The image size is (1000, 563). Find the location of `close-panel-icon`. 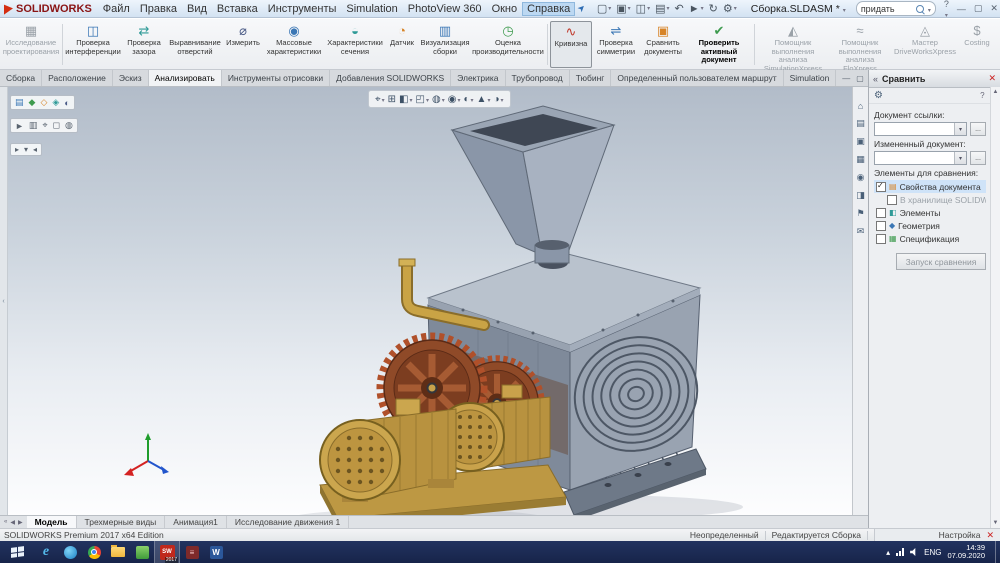

close-panel-icon is located at coordinates (992, 78).